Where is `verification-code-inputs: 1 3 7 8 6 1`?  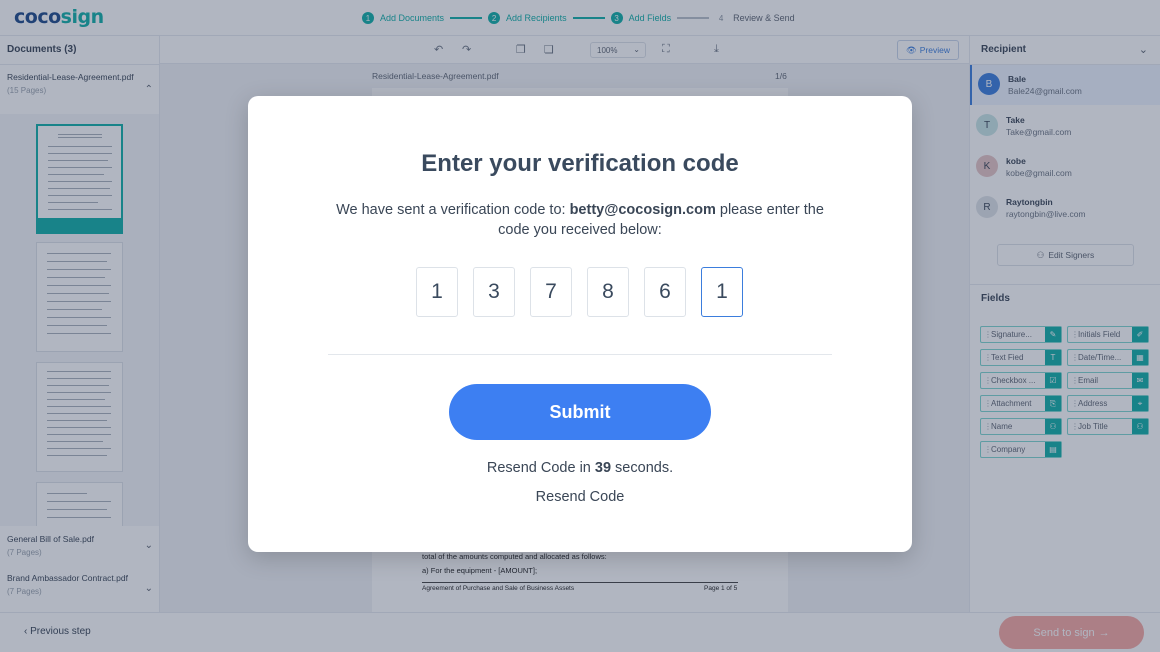 verification-code-inputs: 1 3 7 8 6 1 is located at coordinates (579, 292).